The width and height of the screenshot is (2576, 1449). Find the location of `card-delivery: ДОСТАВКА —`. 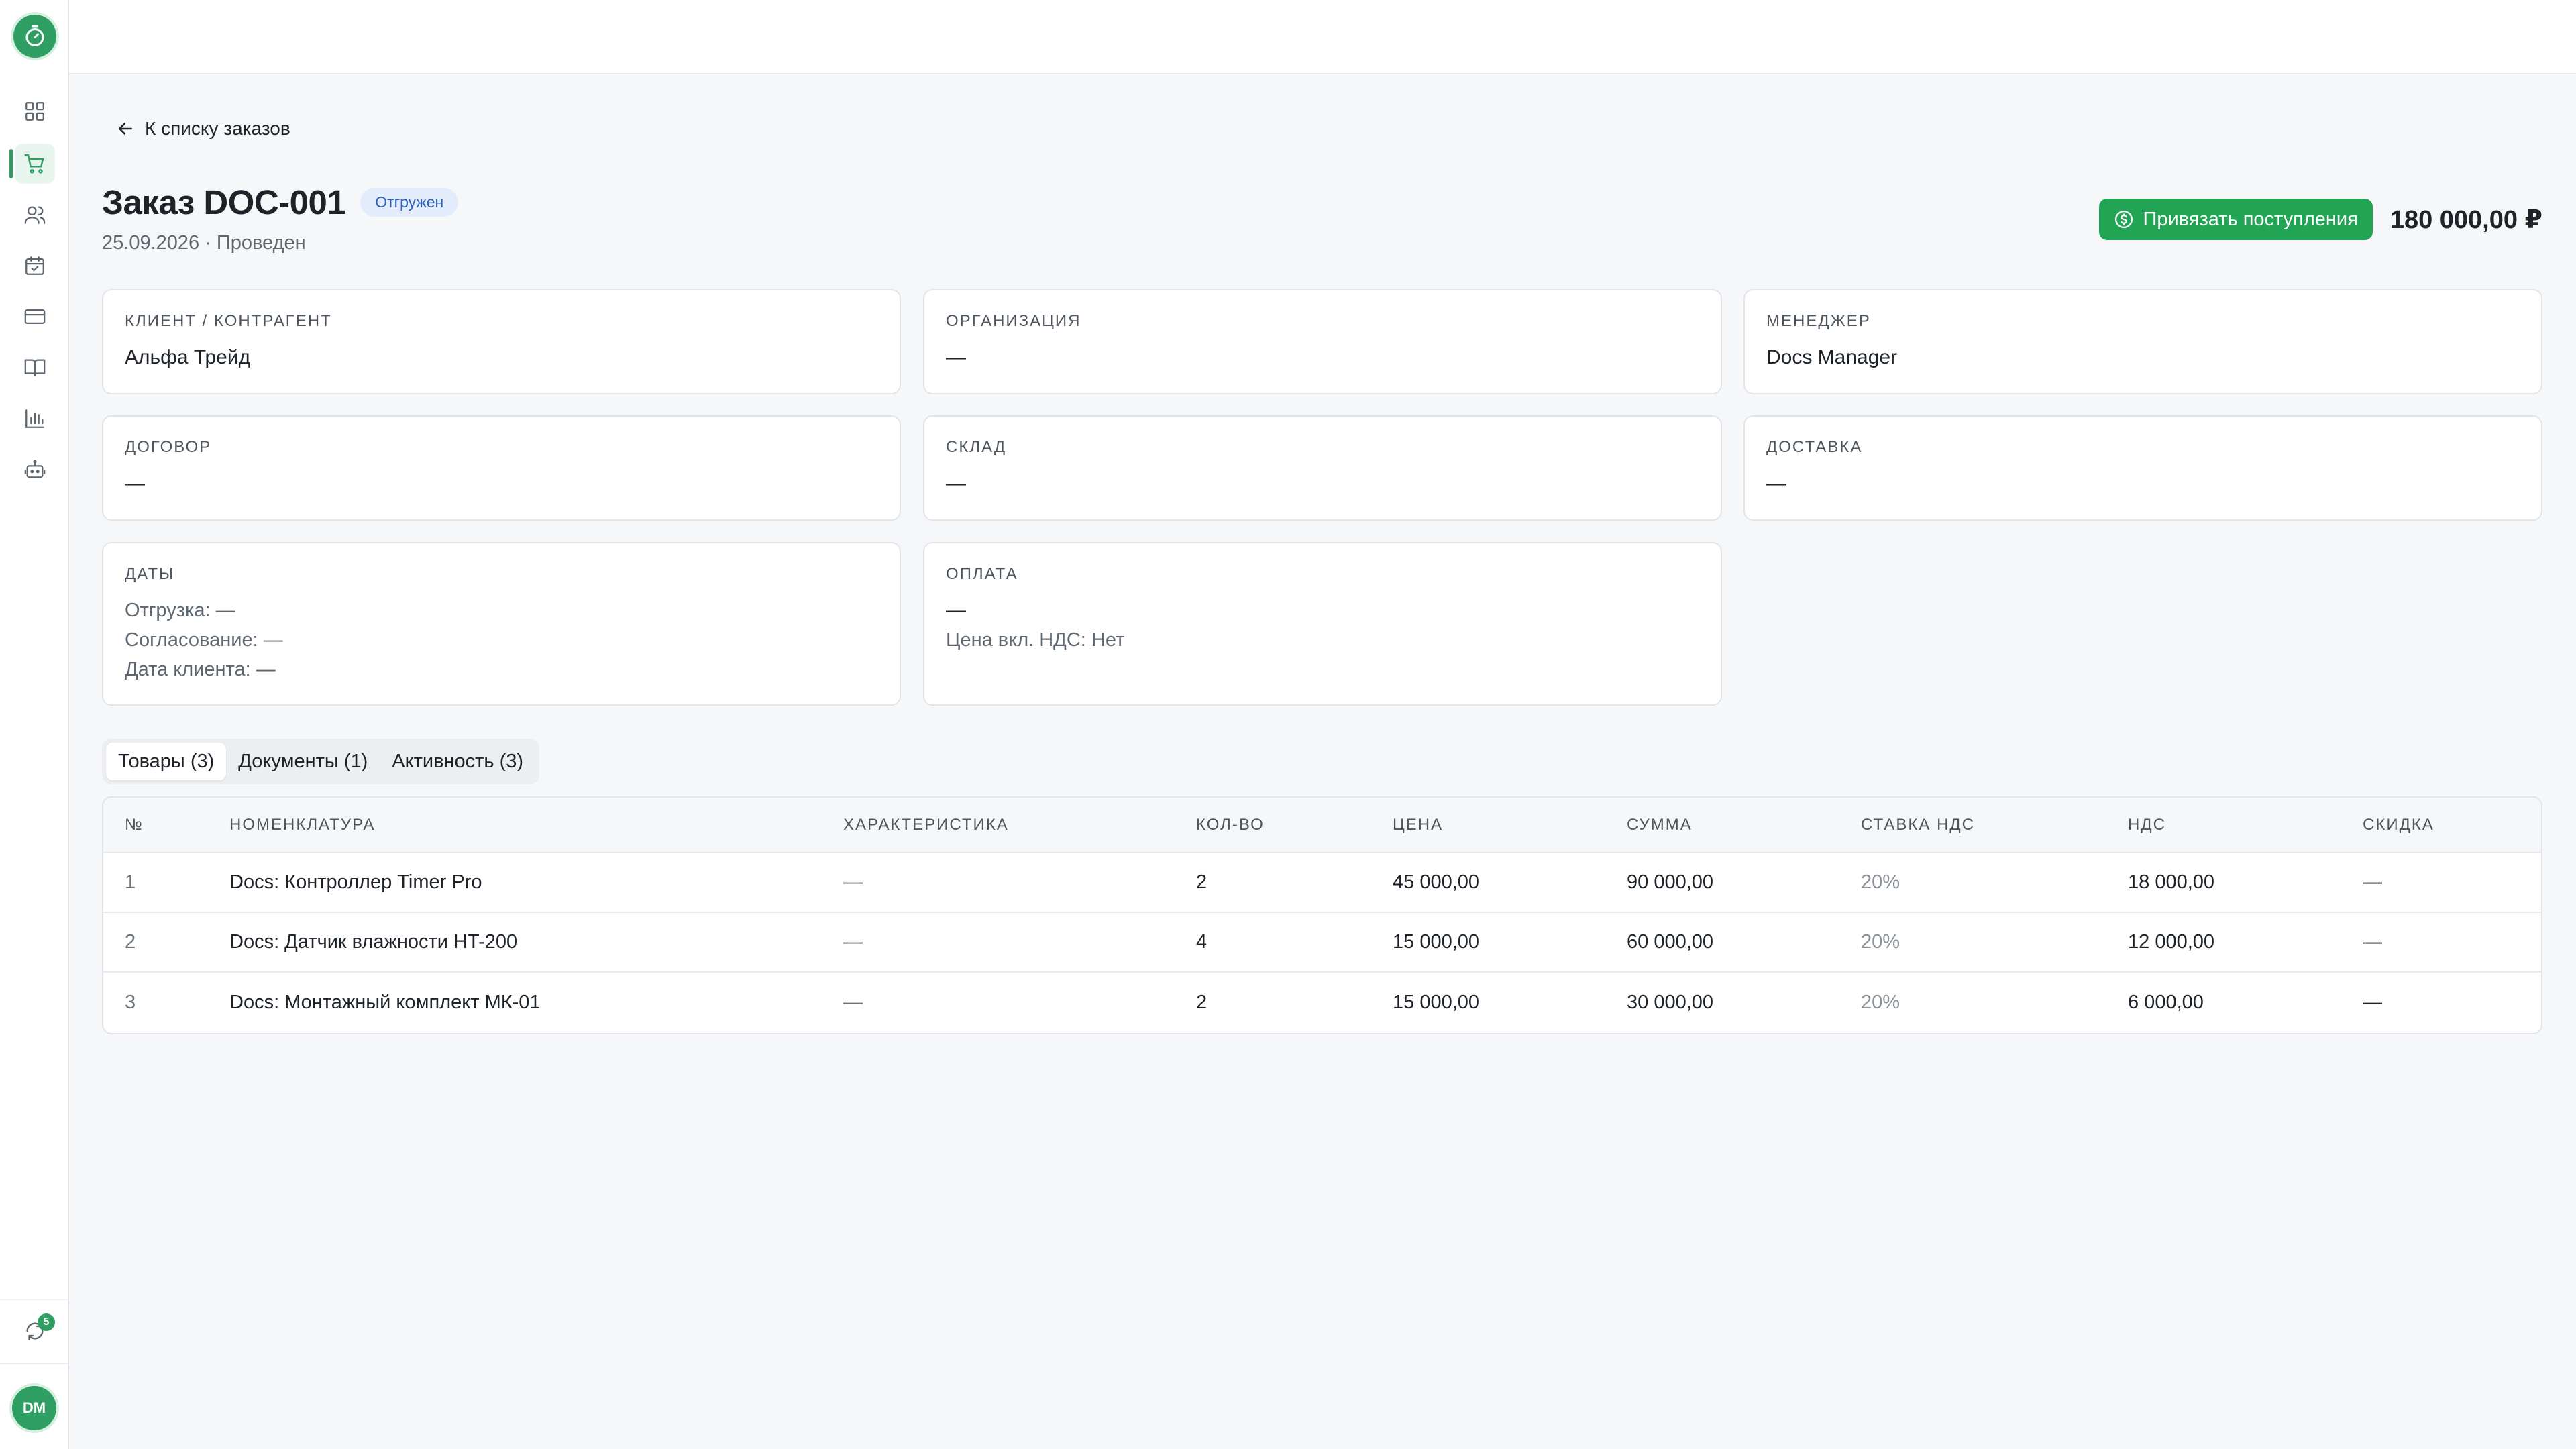

card-delivery: ДОСТАВКА — is located at coordinates (2142, 468).